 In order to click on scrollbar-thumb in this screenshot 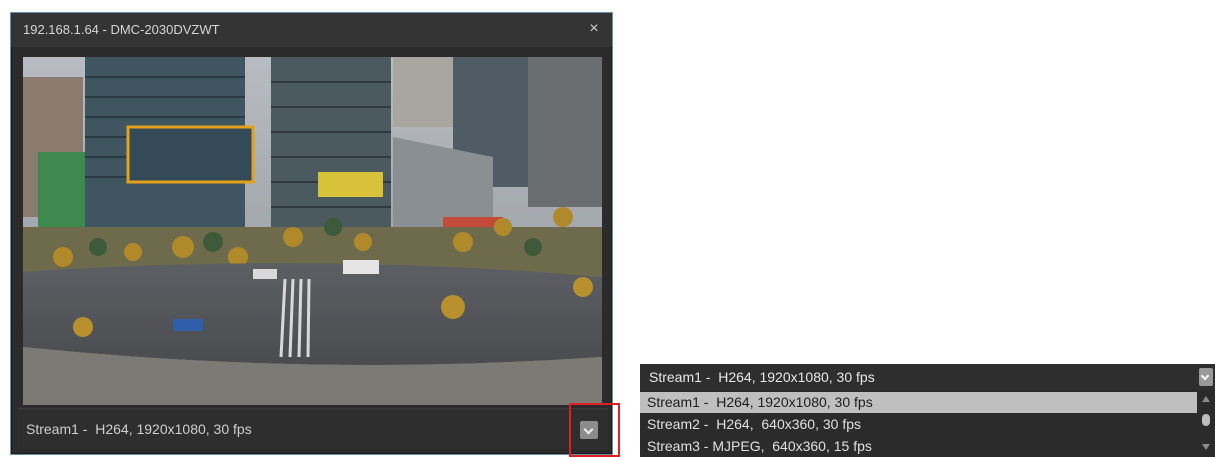, I will do `click(1206, 420)`.